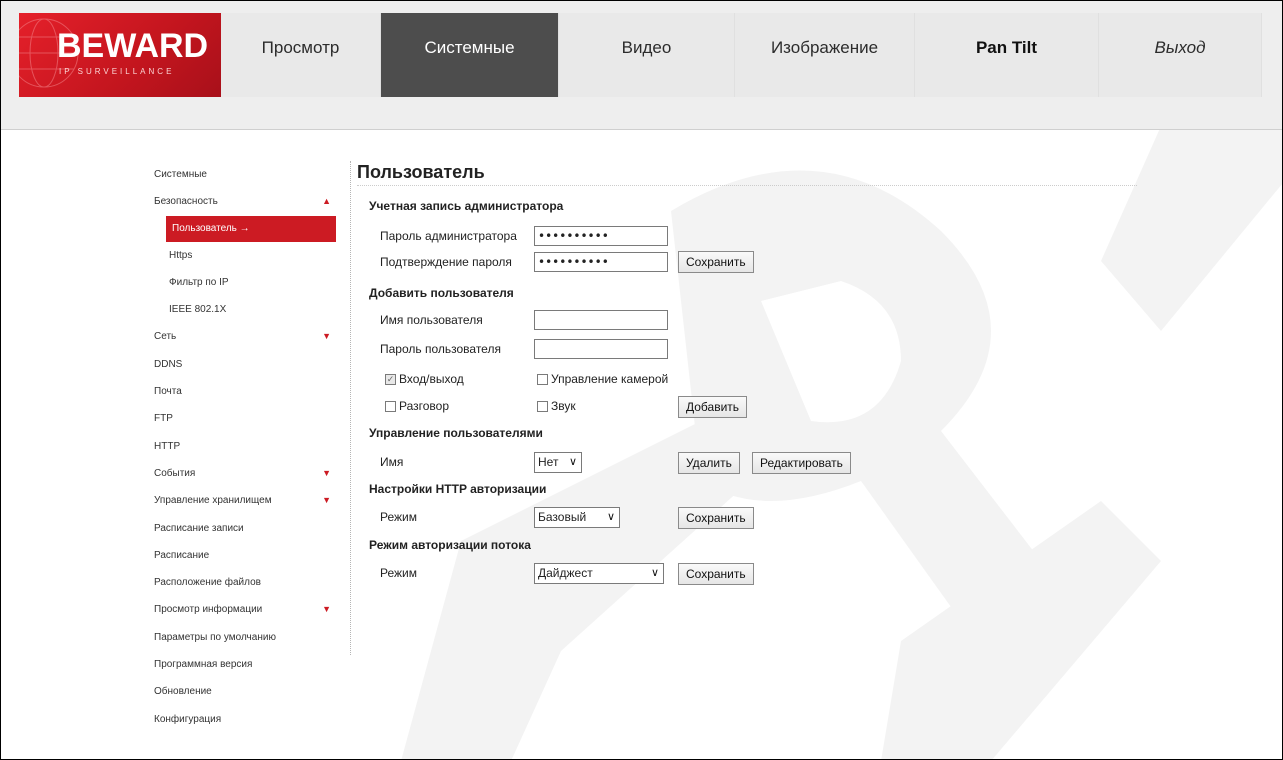 This screenshot has width=1283, height=760. What do you see at coordinates (825, 55) in the screenshot?
I see `nav-image: Изображение` at bounding box center [825, 55].